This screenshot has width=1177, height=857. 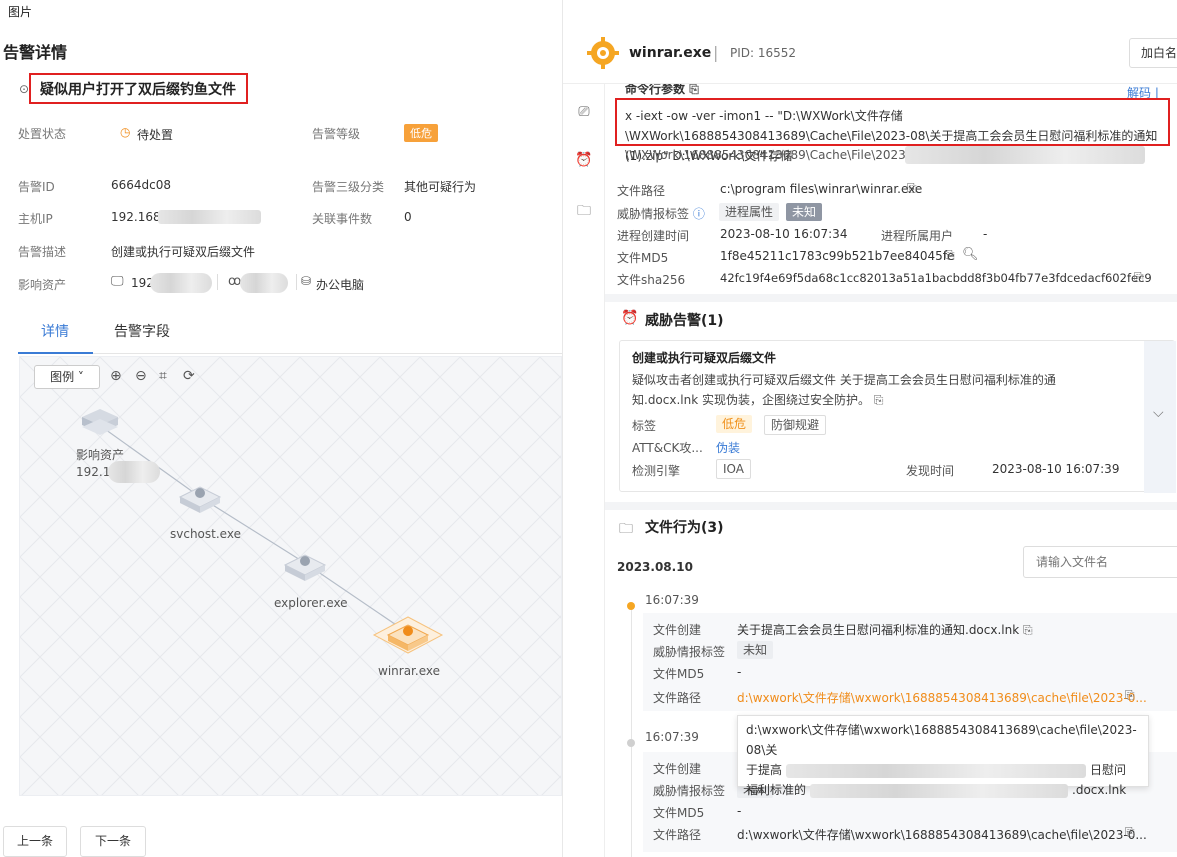 I want to click on reset-view-icon: ⟳, so click(x=189, y=376).